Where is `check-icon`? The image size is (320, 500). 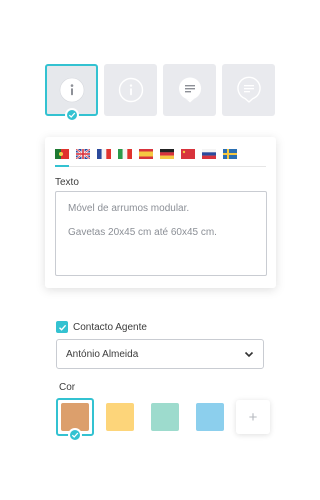
check-icon is located at coordinates (62, 327).